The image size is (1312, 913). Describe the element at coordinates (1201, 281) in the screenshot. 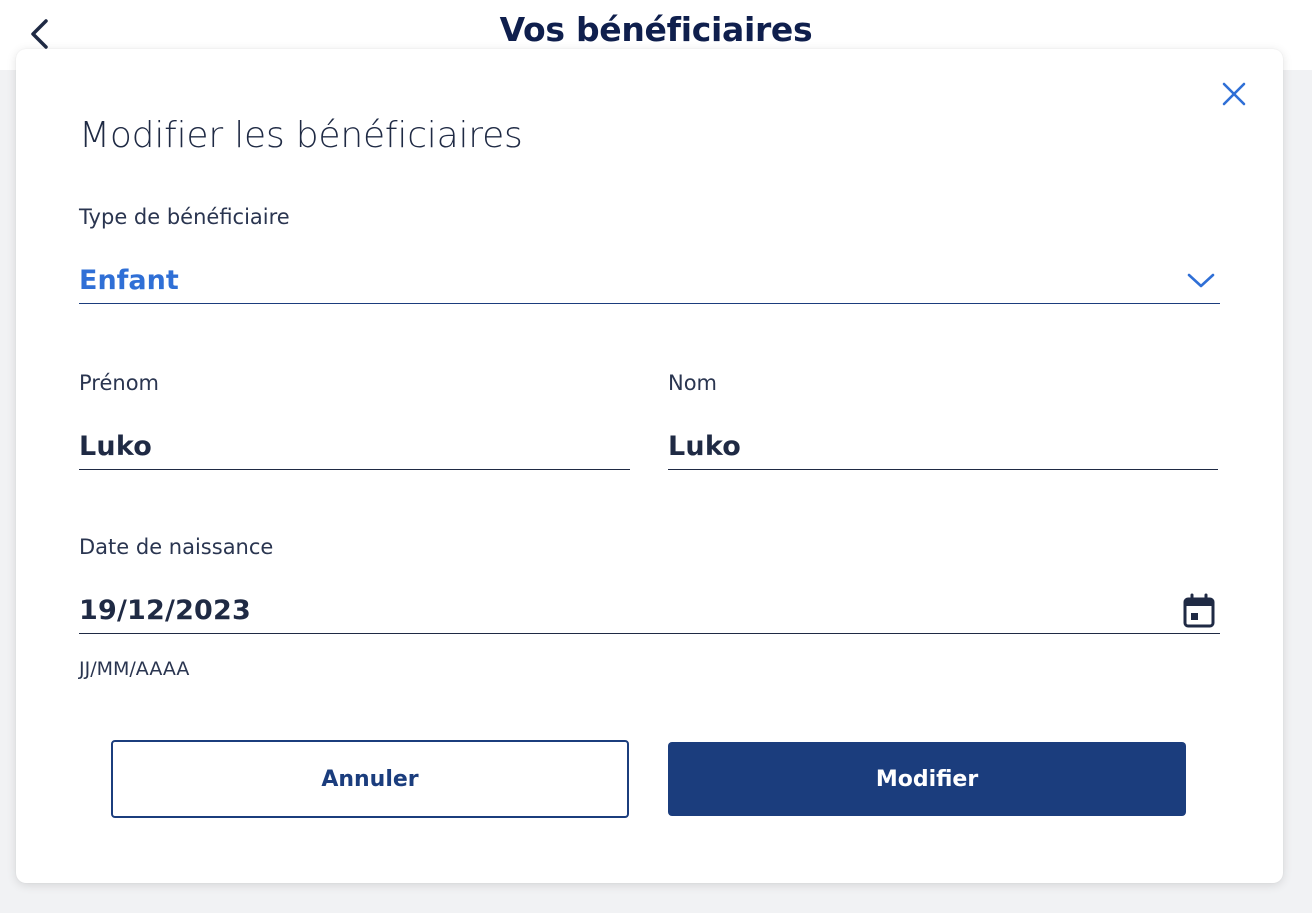

I see `chevron-down-icon` at that location.